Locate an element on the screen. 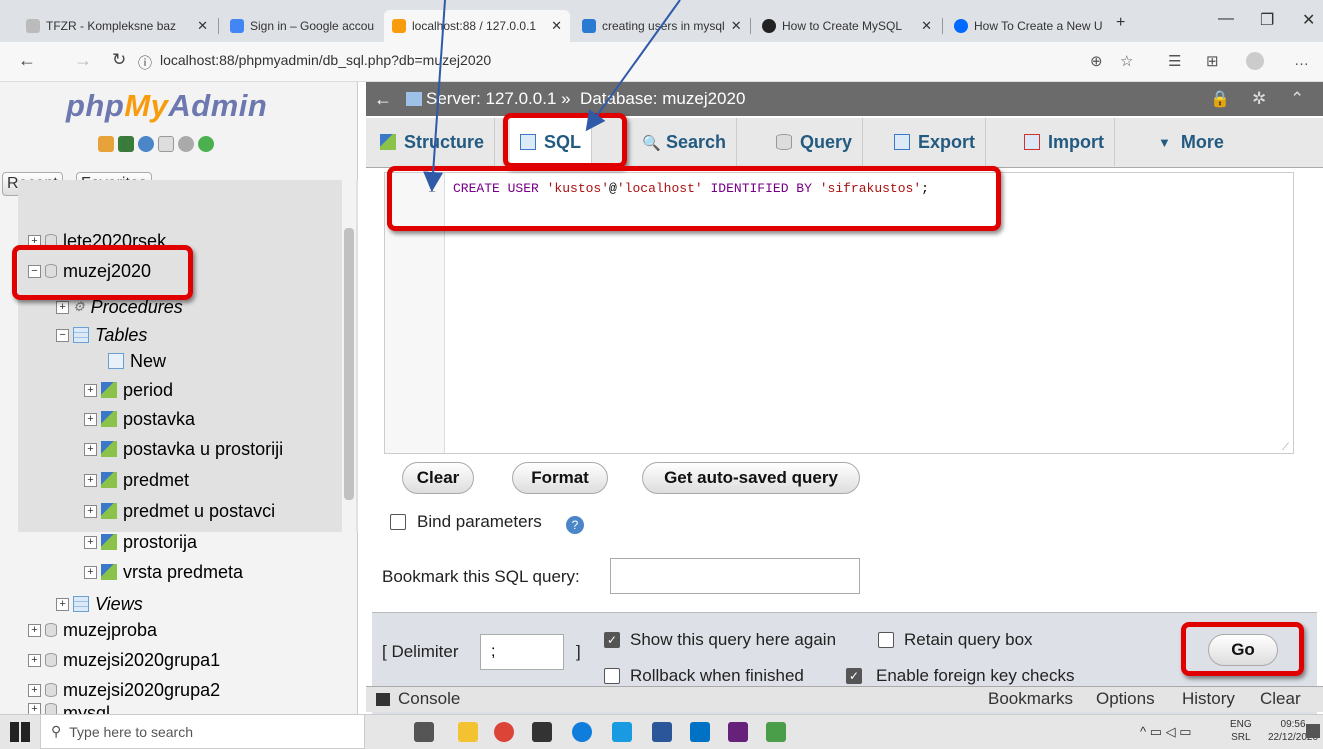  annotation-arrows is located at coordinates (552, 96).